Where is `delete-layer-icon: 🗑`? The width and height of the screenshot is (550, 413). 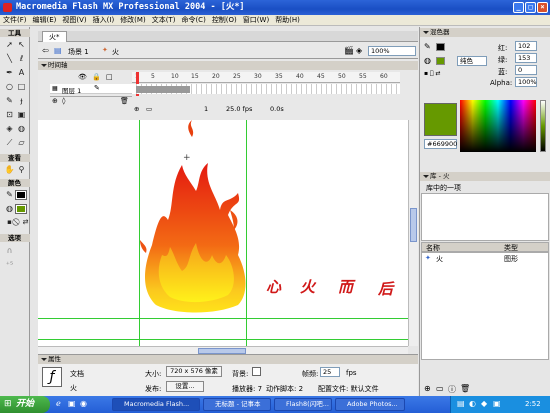 delete-layer-icon: 🗑 is located at coordinates (124, 101).